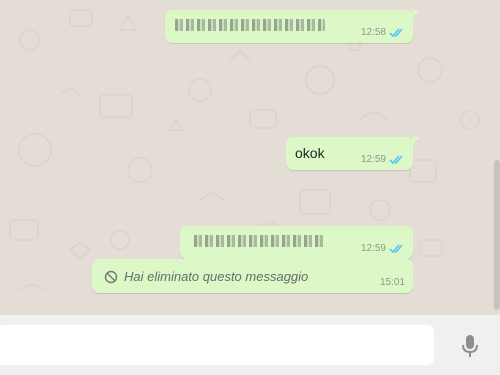 The height and width of the screenshot is (375, 500). I want to click on message-bubble: 12:59, so click(296, 242).